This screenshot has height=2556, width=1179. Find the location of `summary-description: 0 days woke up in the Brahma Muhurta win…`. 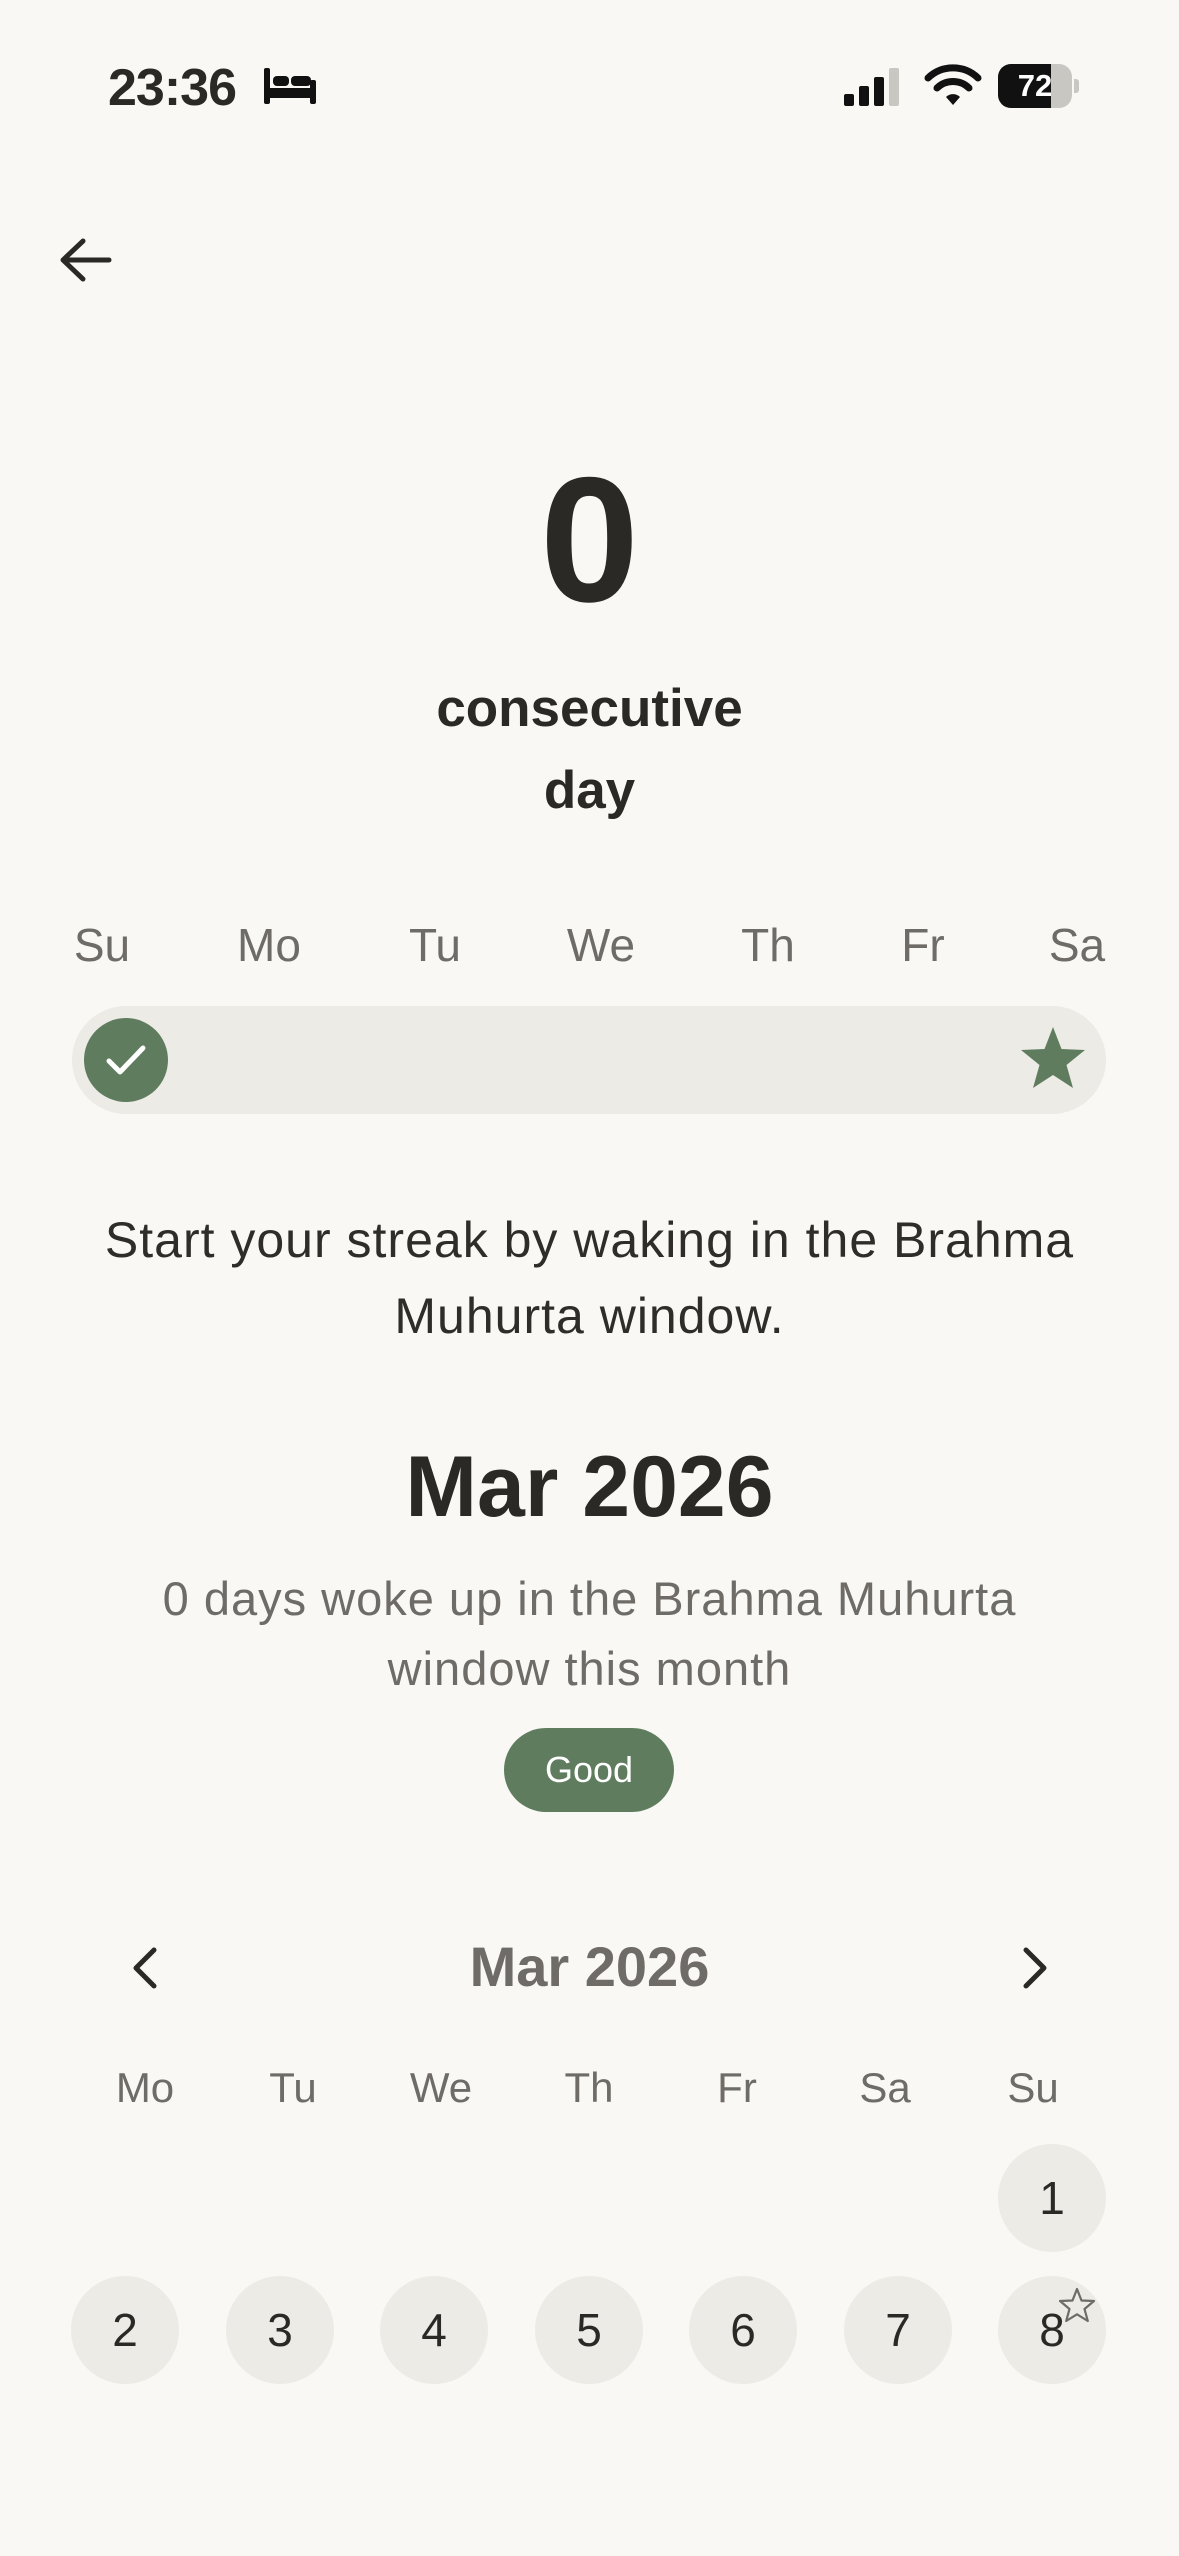

summary-description: 0 days woke up in the Brahma Muhurta win… is located at coordinates (589, 1633).